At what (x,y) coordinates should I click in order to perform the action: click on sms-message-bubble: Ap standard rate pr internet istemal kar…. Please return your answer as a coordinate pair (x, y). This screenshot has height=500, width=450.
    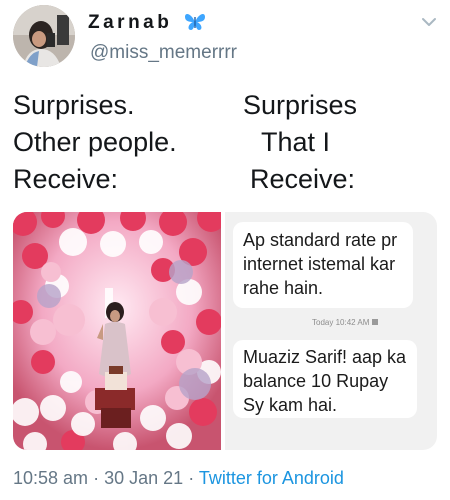
    Looking at the image, I should click on (323, 265).